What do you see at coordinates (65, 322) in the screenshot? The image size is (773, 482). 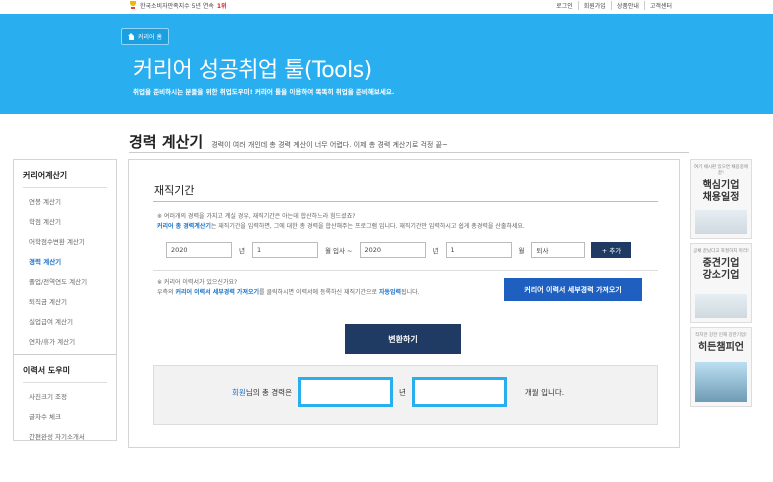 I see `sidebar-item-unemployment: 실업급여 계산기` at bounding box center [65, 322].